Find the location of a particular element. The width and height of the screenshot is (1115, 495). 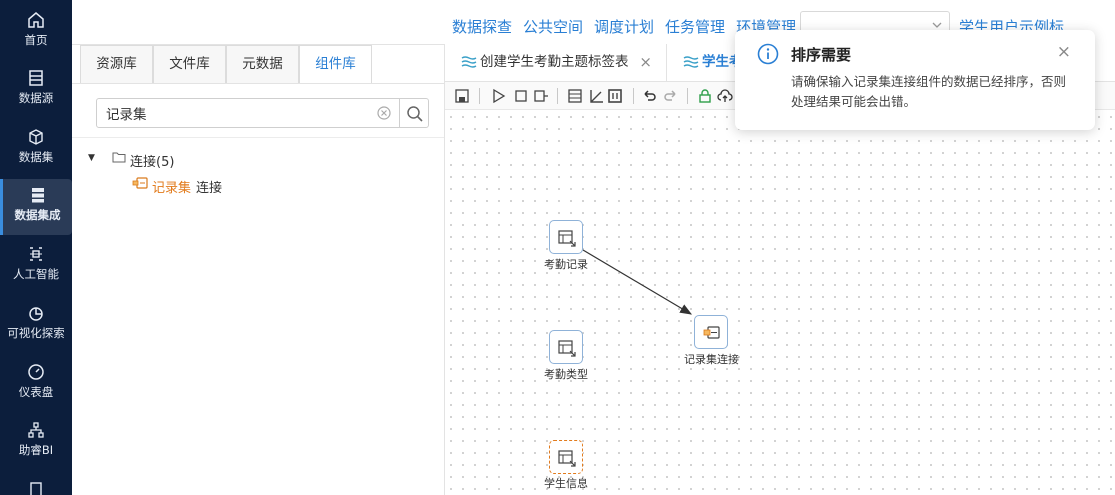

nav-label: 数据集成 is located at coordinates (37, 215).